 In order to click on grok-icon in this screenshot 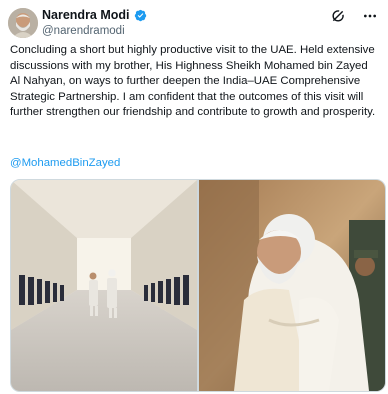, I will do `click(338, 16)`.